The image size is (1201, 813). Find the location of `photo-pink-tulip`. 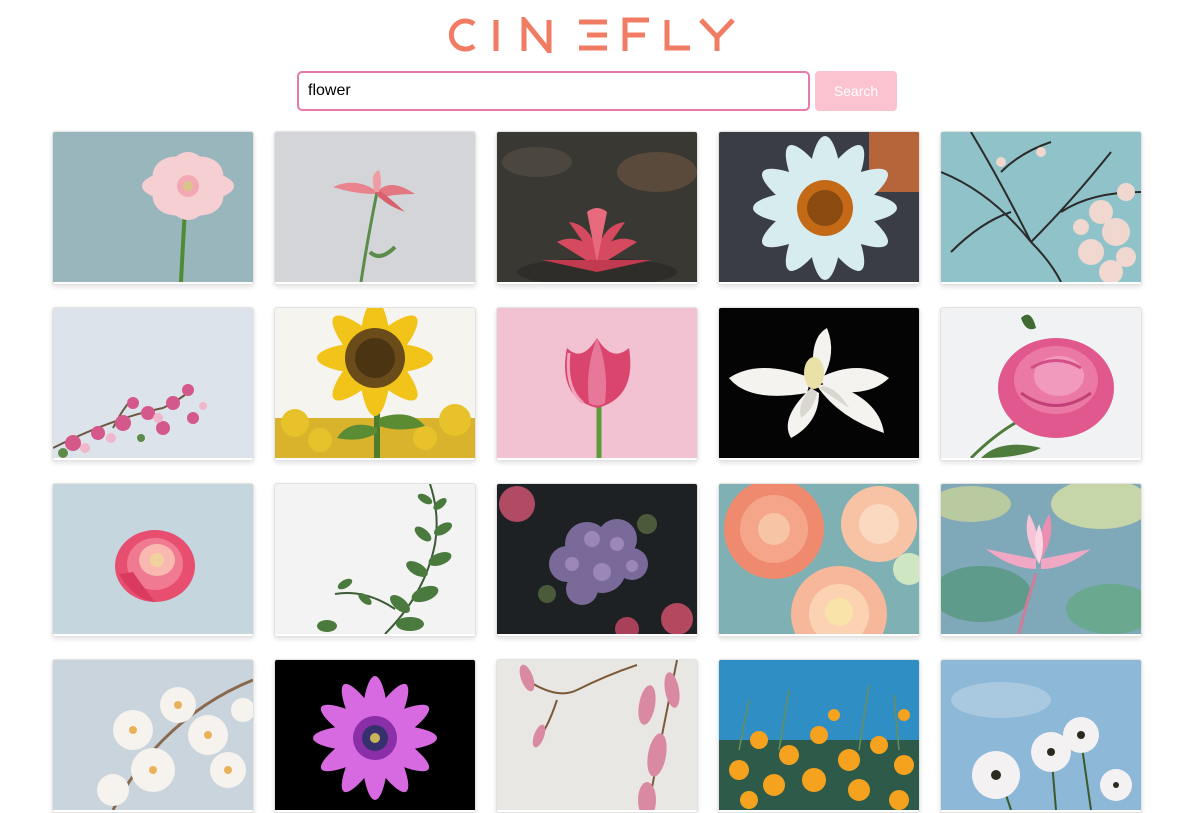

photo-pink-tulip is located at coordinates (597, 383).